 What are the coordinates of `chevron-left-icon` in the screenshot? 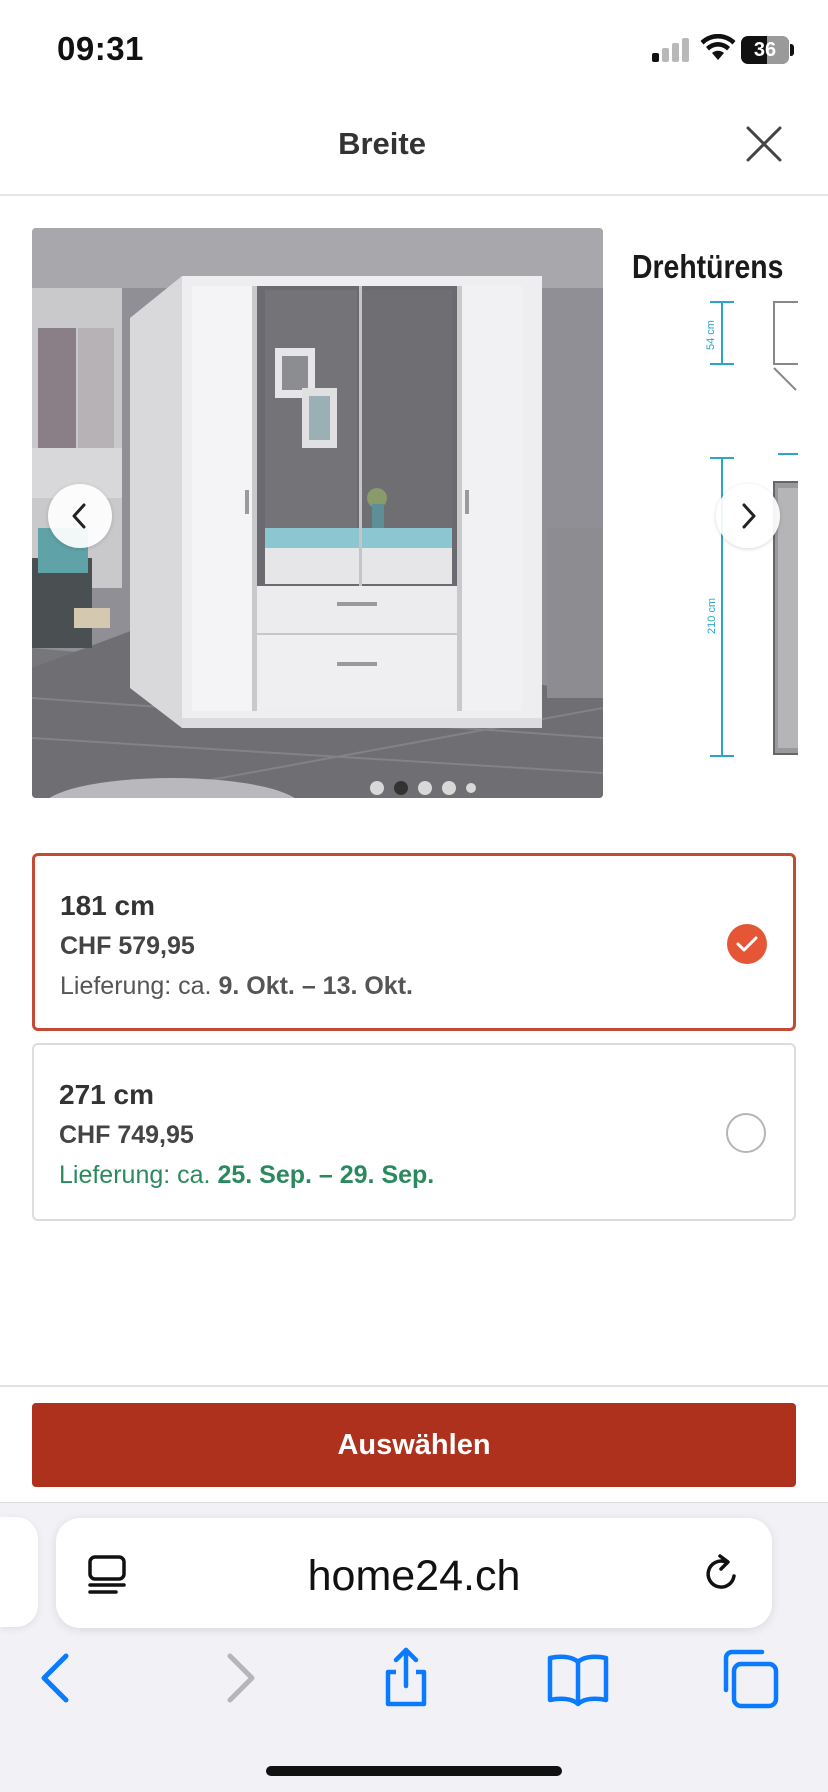 It's located at (79, 516).